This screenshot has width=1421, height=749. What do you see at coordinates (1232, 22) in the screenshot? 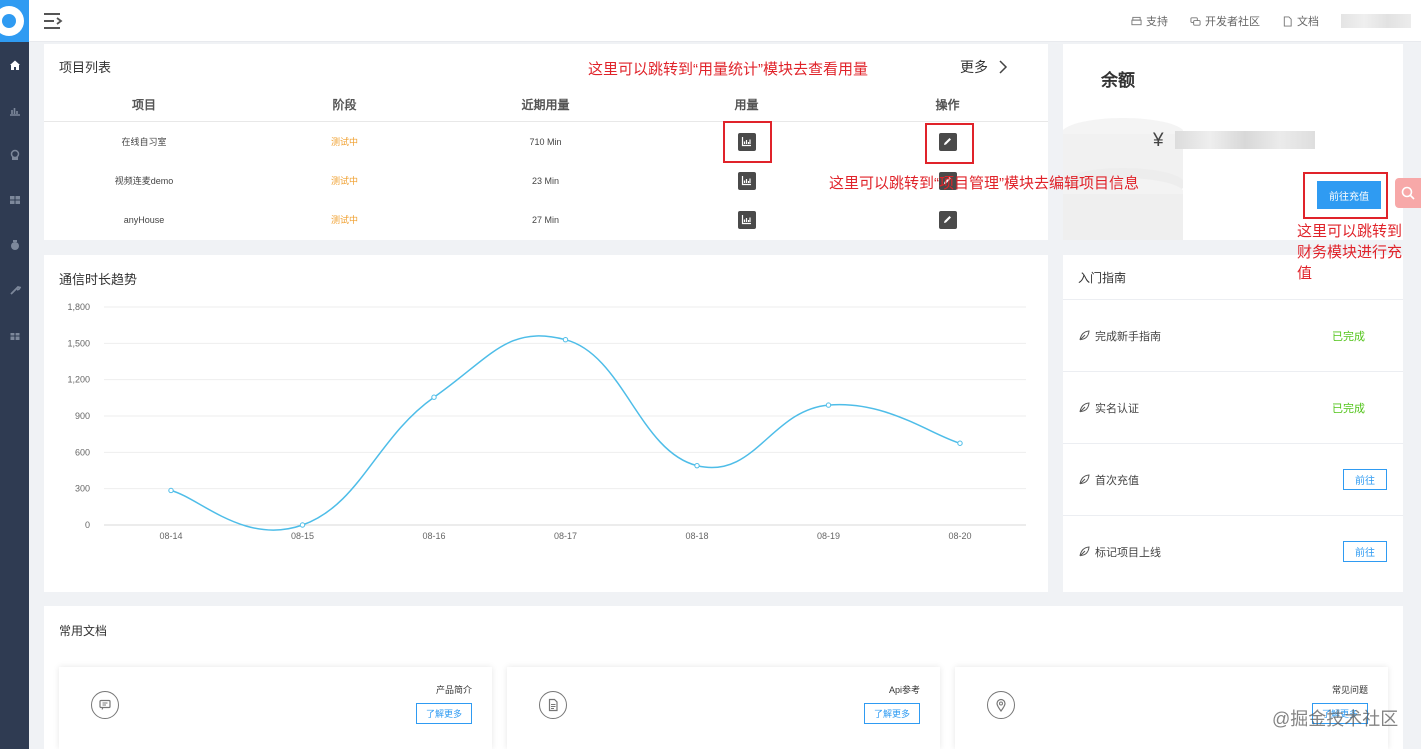
I see `community-label: 开发者社区` at bounding box center [1232, 22].